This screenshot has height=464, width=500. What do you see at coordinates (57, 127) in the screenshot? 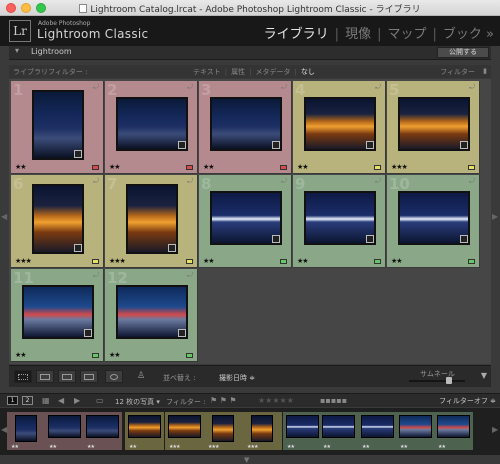
I see `grid-cell: 1 ⤾ ★★` at bounding box center [57, 127].